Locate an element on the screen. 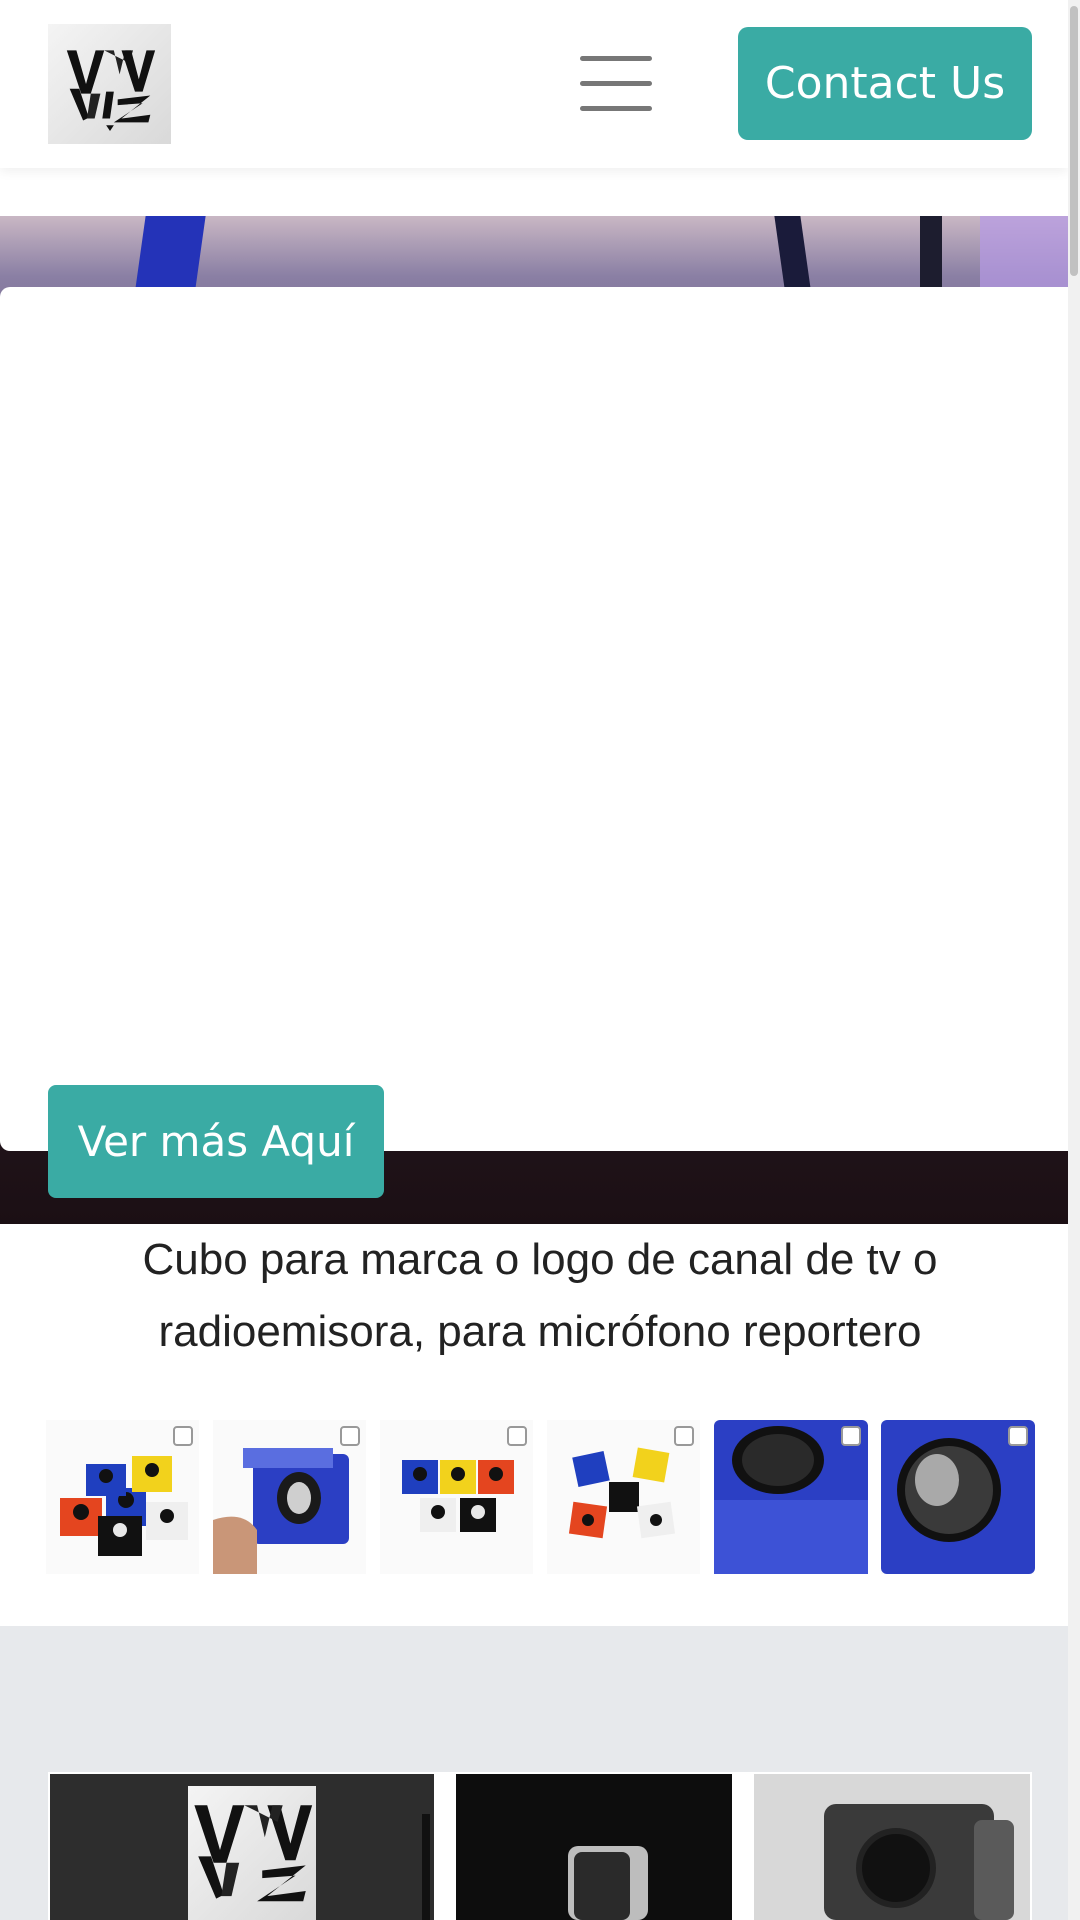 This screenshot has height=1920, width=1080. camera-side is located at coordinates (994, 1870).